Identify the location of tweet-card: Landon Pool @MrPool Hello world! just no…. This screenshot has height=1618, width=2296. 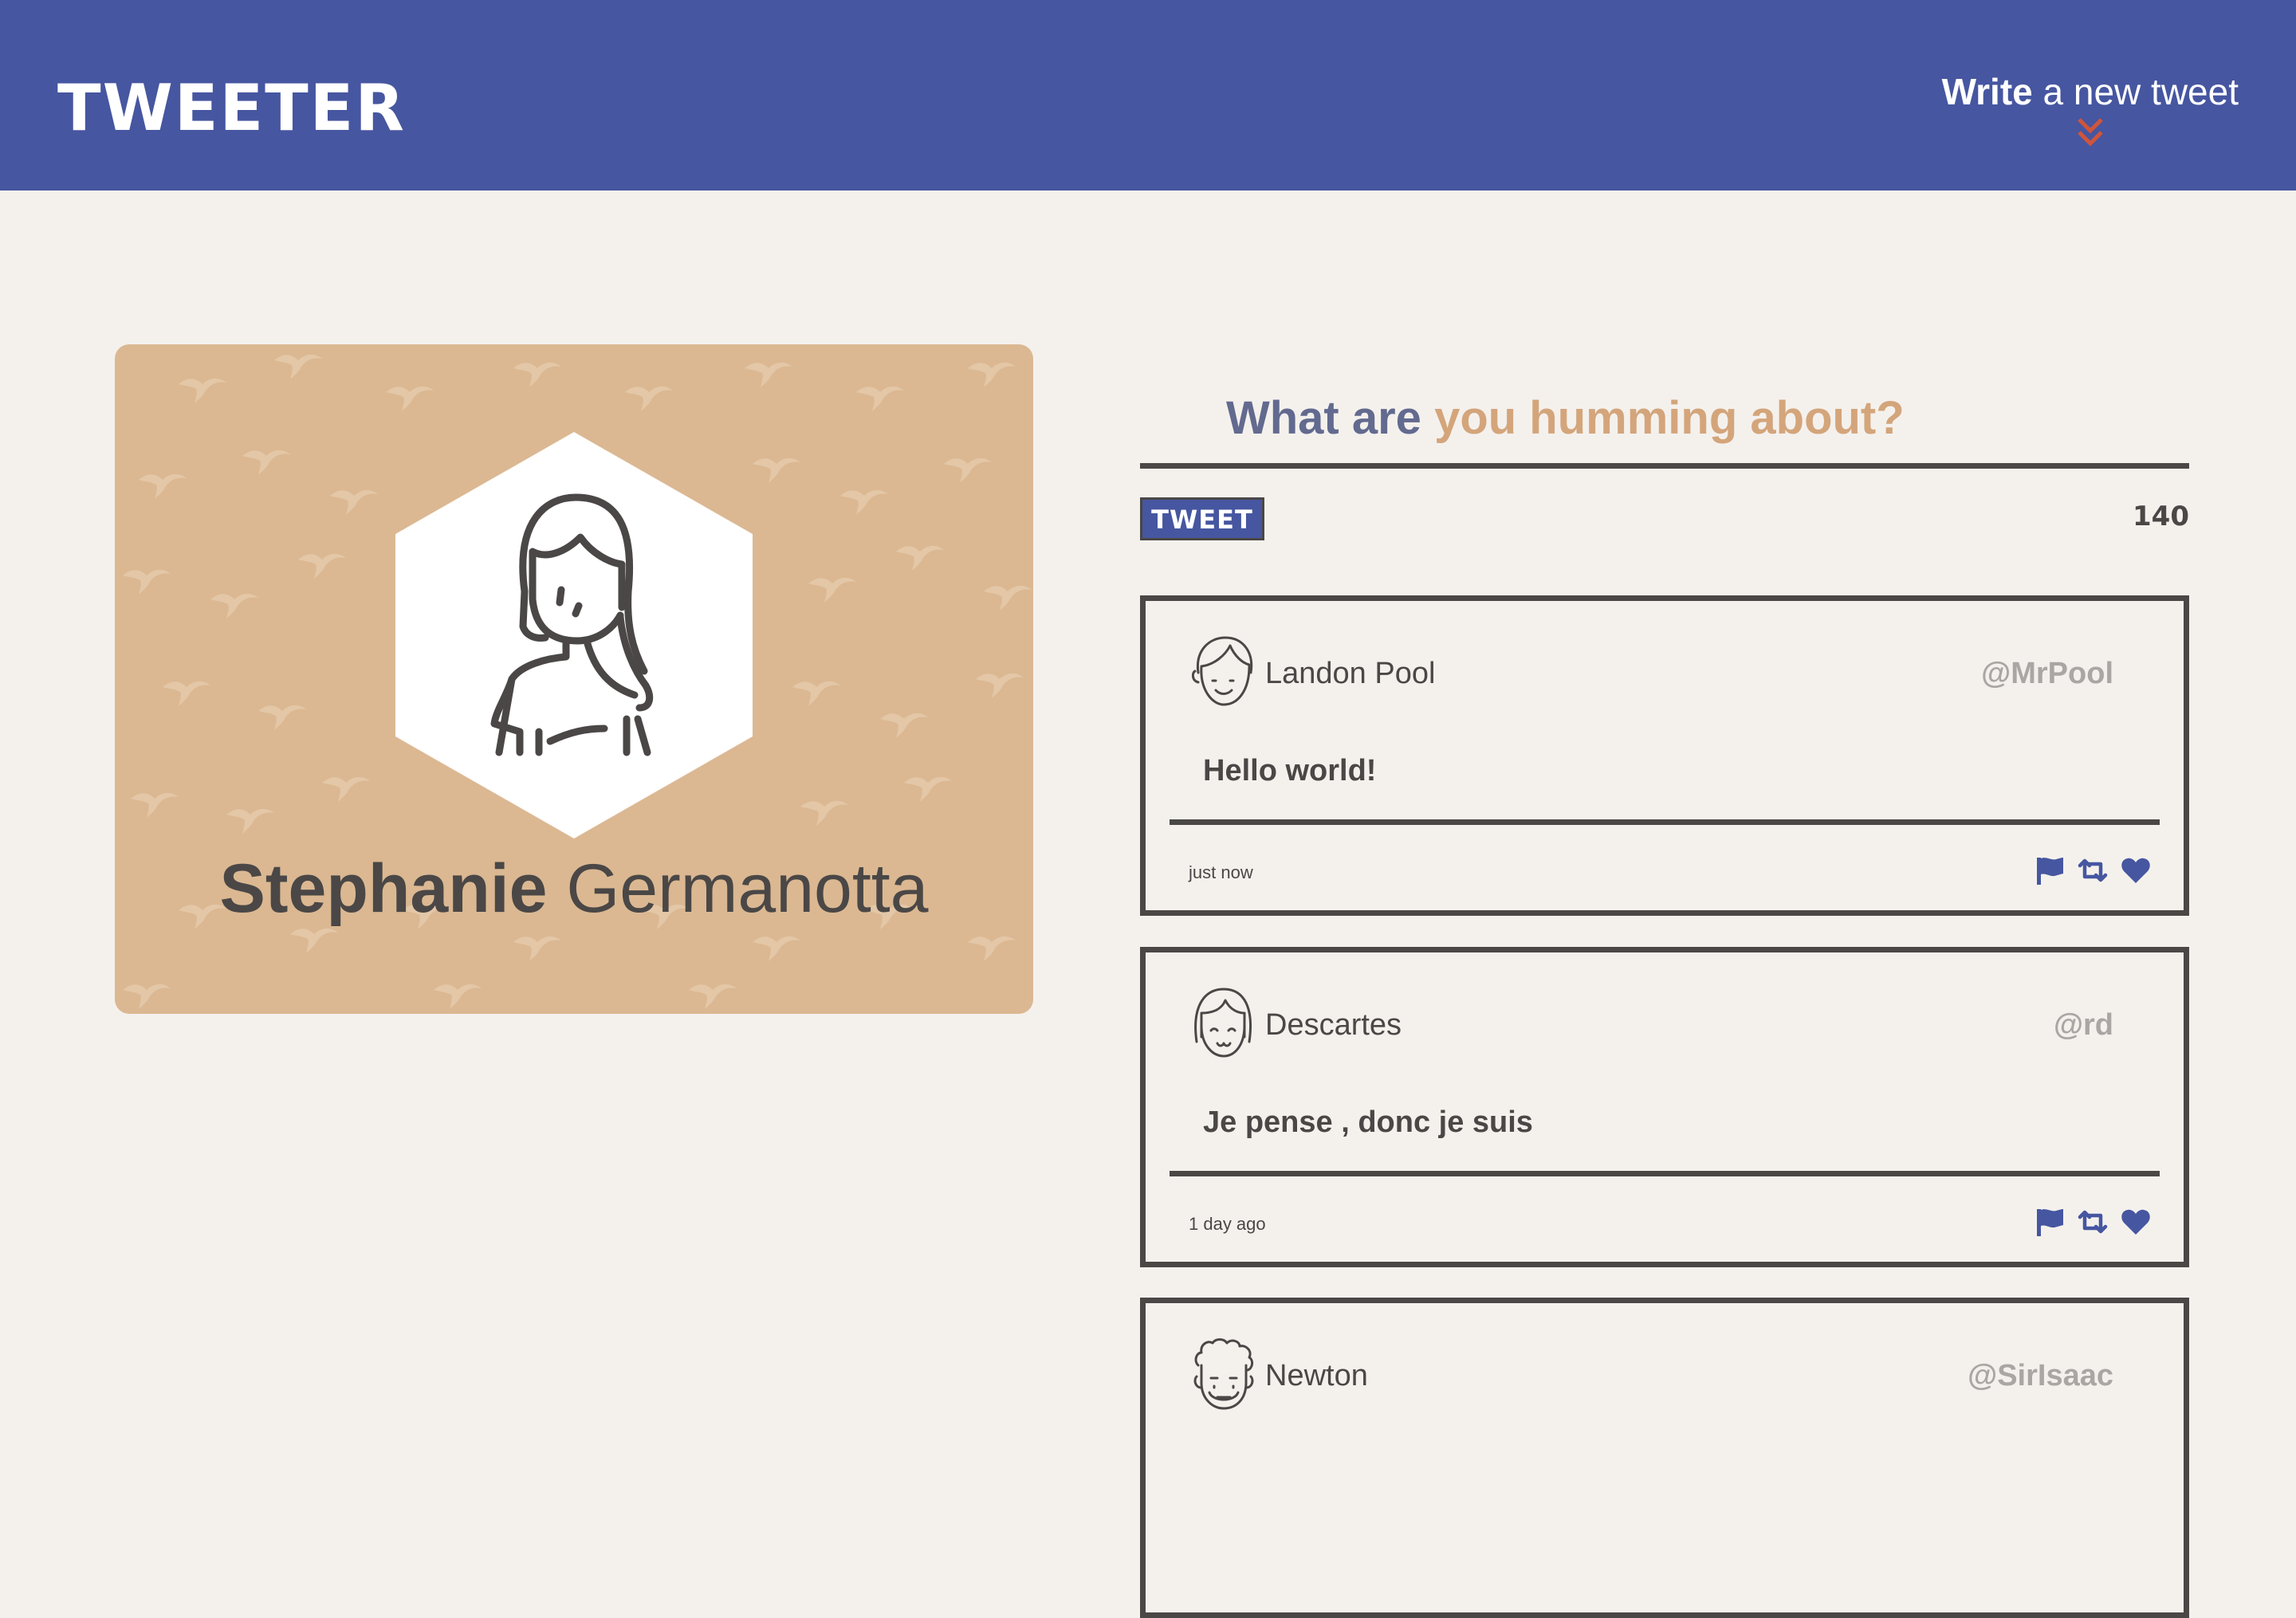
(1664, 755).